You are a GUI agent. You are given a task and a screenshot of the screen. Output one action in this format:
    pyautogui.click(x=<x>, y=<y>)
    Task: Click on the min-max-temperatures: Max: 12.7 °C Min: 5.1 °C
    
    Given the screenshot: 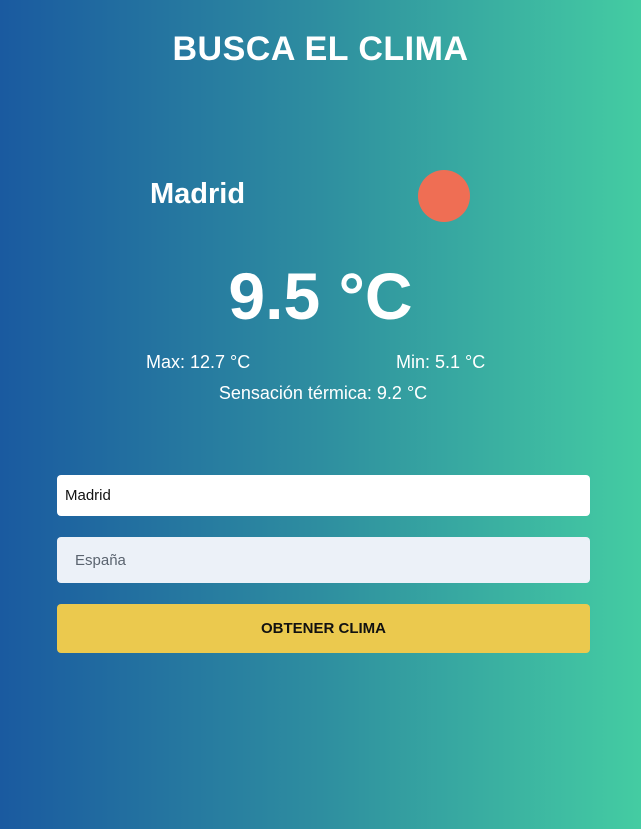 What is the action you would take?
    pyautogui.click(x=321, y=364)
    